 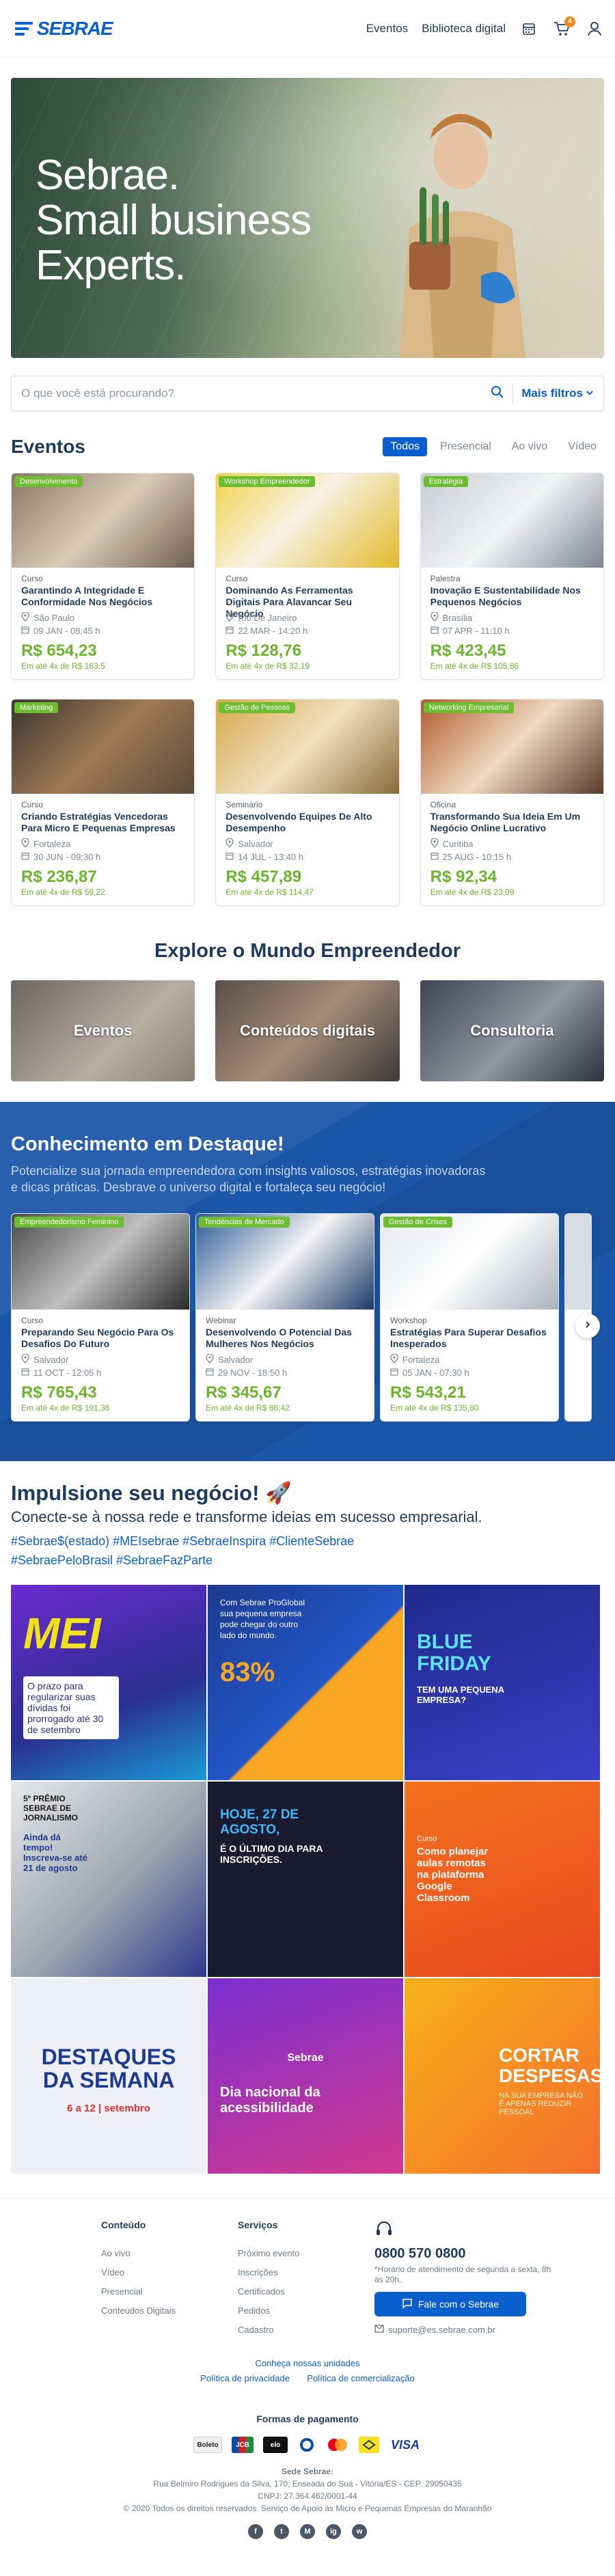 I want to click on footer-link-inscricoes: Inscrições, so click(x=306, y=2272).